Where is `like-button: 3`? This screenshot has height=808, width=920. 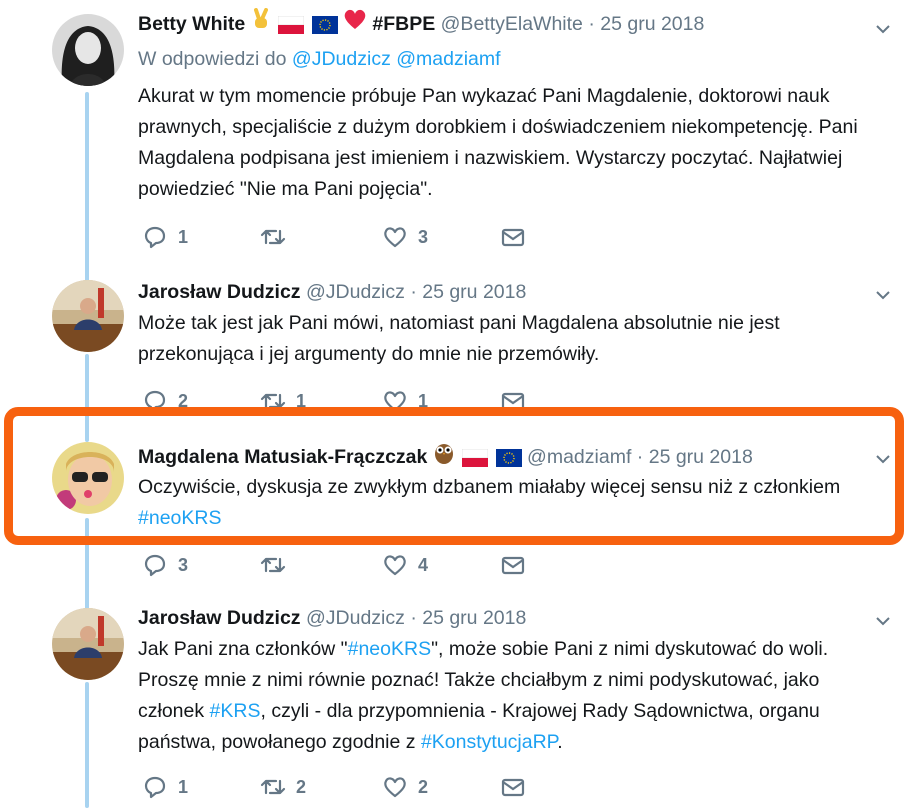 like-button: 3 is located at coordinates (405, 237).